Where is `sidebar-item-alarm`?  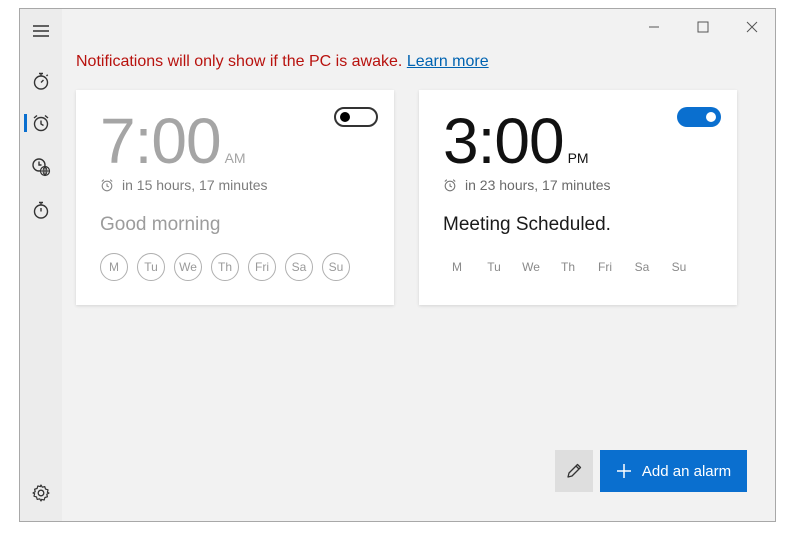
sidebar-item-alarm is located at coordinates (41, 123).